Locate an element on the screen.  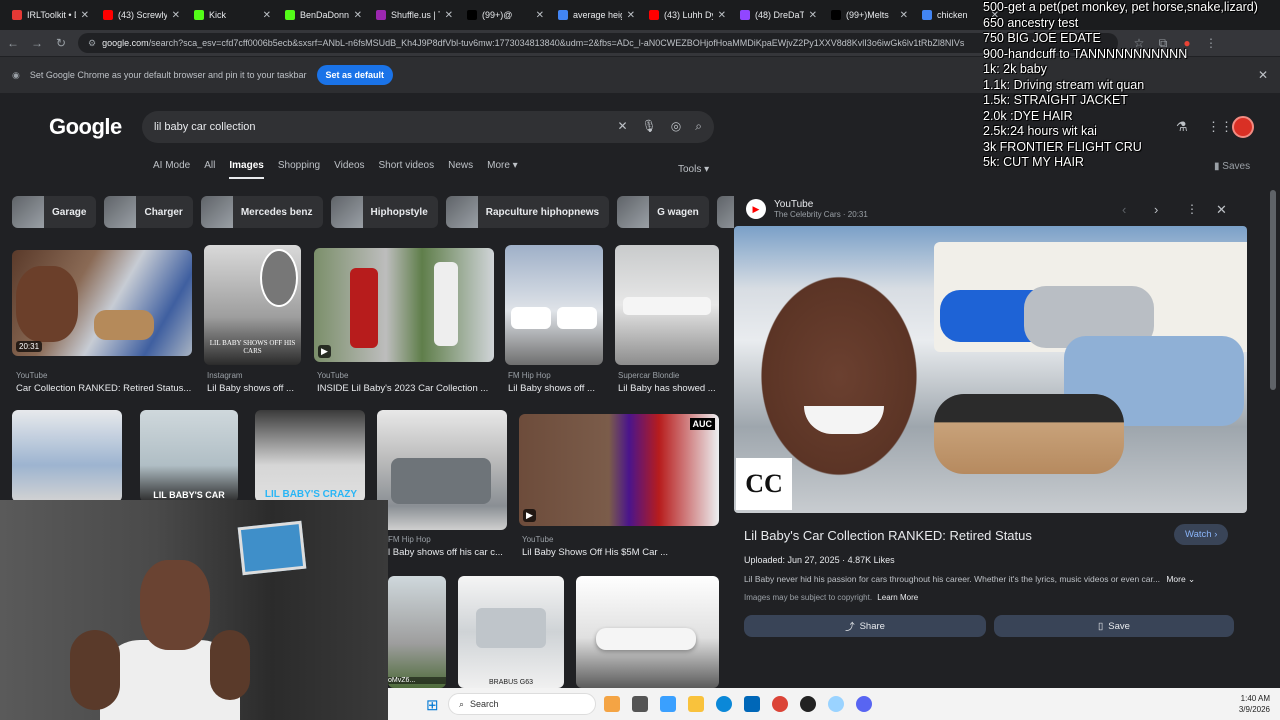
obs-icon is located at coordinates (808, 704).